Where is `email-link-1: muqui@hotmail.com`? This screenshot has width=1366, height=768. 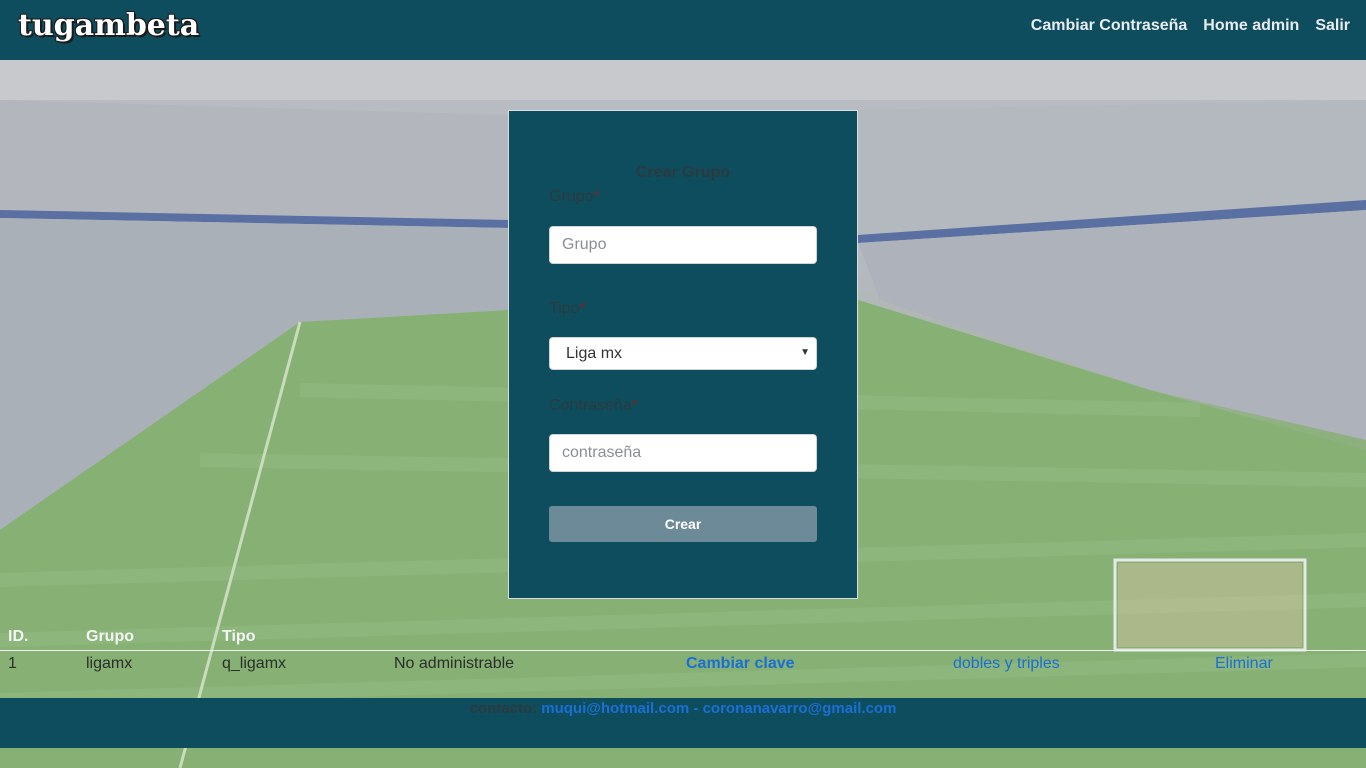
email-link-1: muqui@hotmail.com is located at coordinates (615, 708).